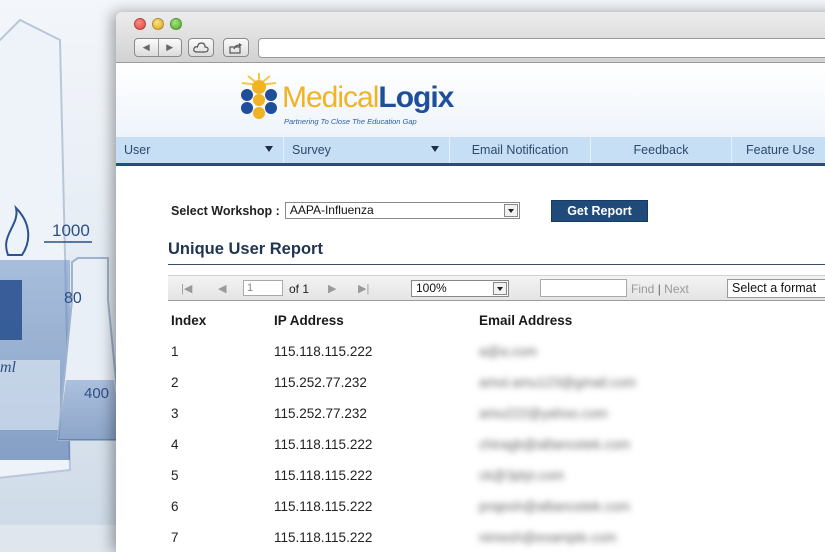  What do you see at coordinates (309, 320) in the screenshot?
I see `column-header-ip-address: IP Address` at bounding box center [309, 320].